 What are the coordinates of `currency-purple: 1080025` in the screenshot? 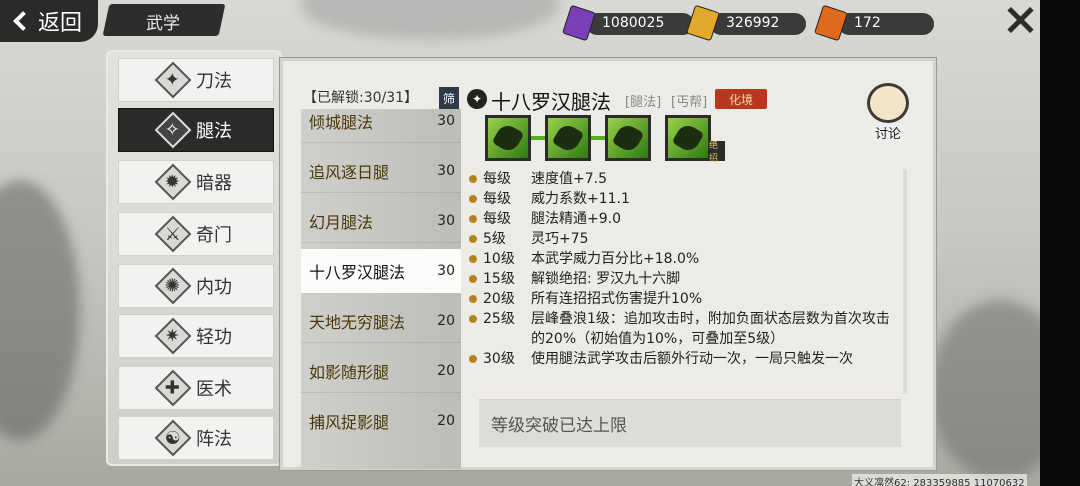 It's located at (628, 23).